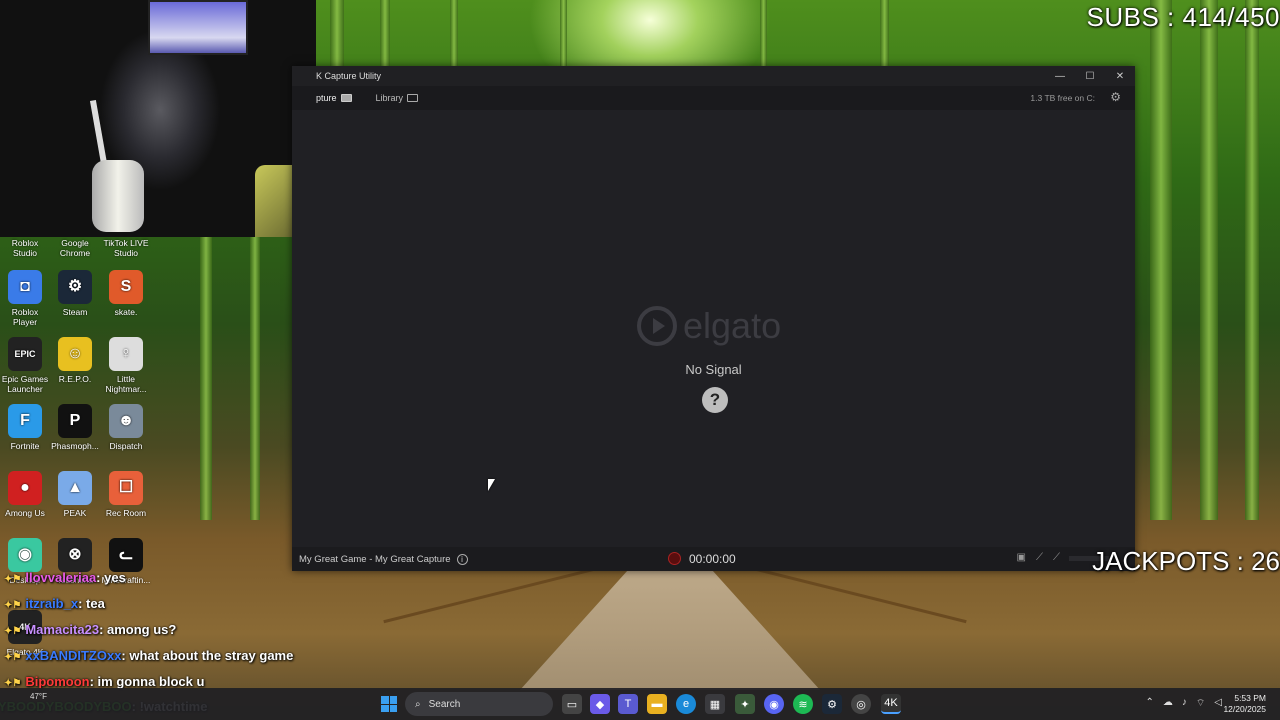 The image size is (1280, 720). What do you see at coordinates (75, 513) in the screenshot?
I see `desktop-icon-label: PEAK` at bounding box center [75, 513].